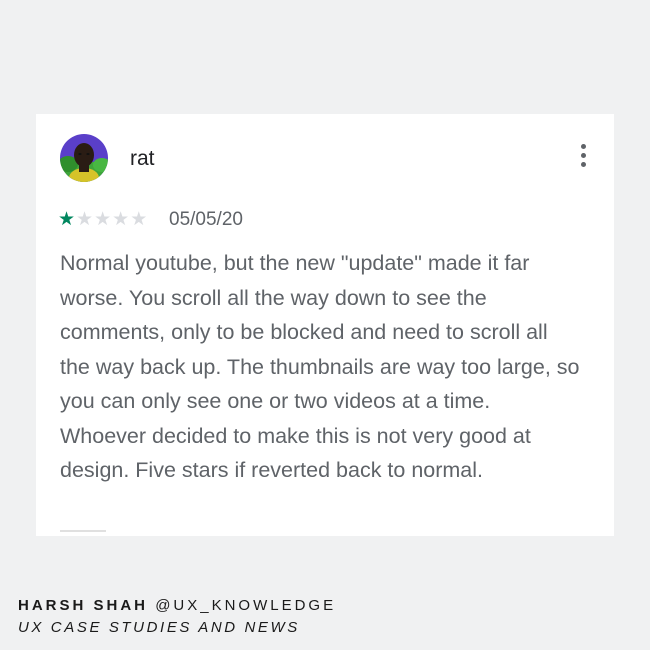 The height and width of the screenshot is (650, 650). Describe the element at coordinates (83, 605) in the screenshot. I see `footer-author: HARSH SHAH` at that location.